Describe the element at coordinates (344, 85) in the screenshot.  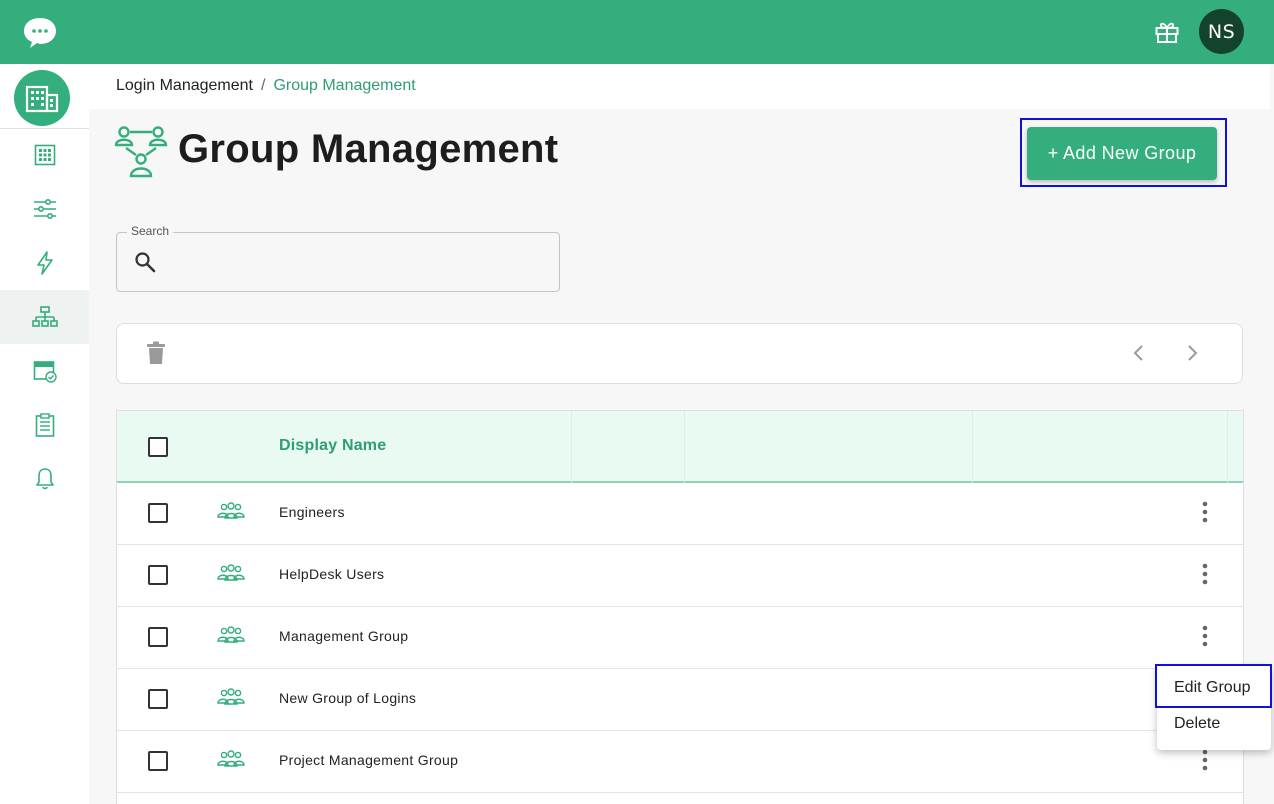
I see `breadcrumb-current: Group Management` at that location.